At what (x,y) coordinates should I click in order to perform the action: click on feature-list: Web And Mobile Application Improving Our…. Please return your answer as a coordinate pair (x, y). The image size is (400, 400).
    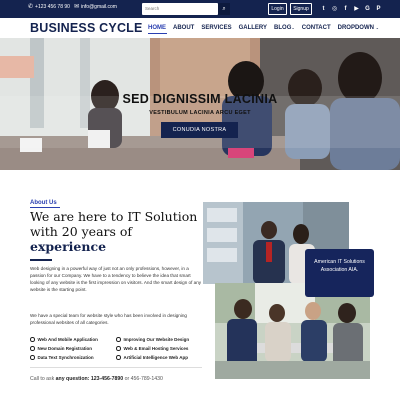
    Looking at the image, I should click on (116, 348).